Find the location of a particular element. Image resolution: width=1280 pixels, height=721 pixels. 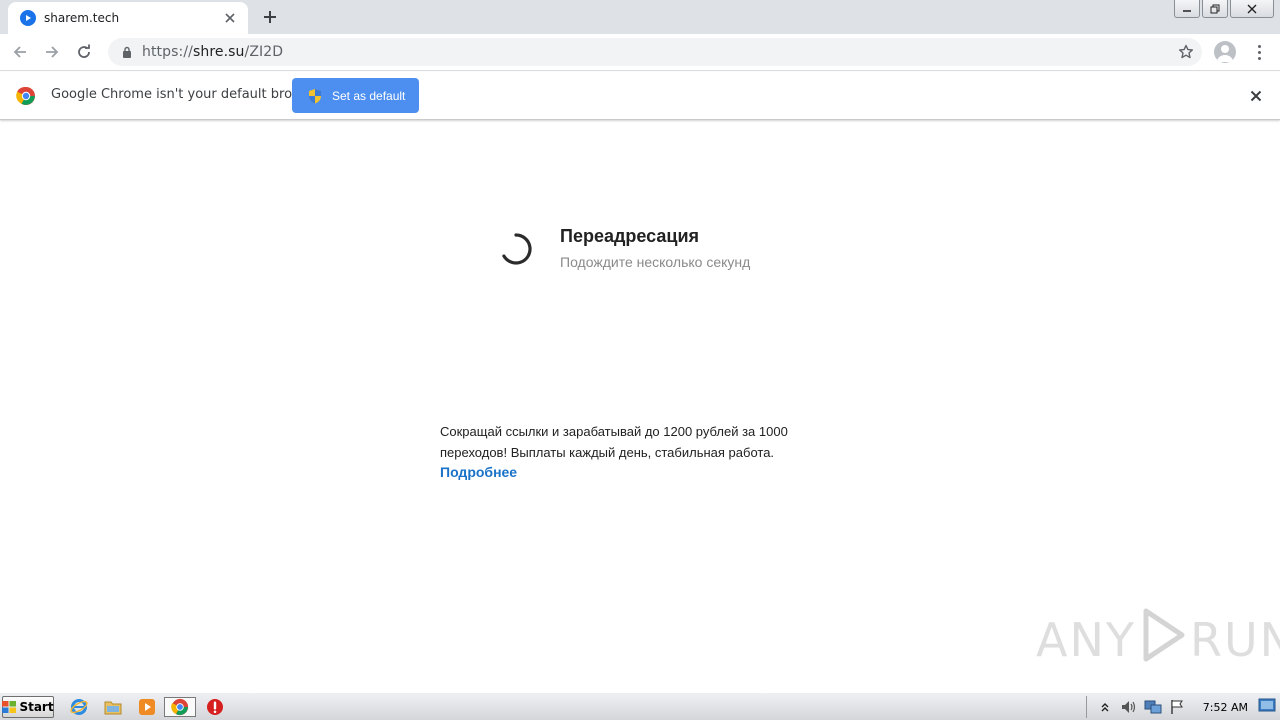

start-button: Start is located at coordinates (28, 707).